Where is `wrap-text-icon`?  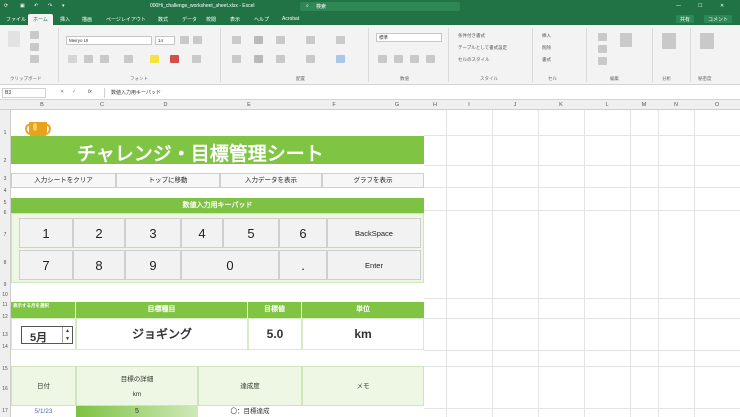 wrap-text-icon is located at coordinates (340, 40).